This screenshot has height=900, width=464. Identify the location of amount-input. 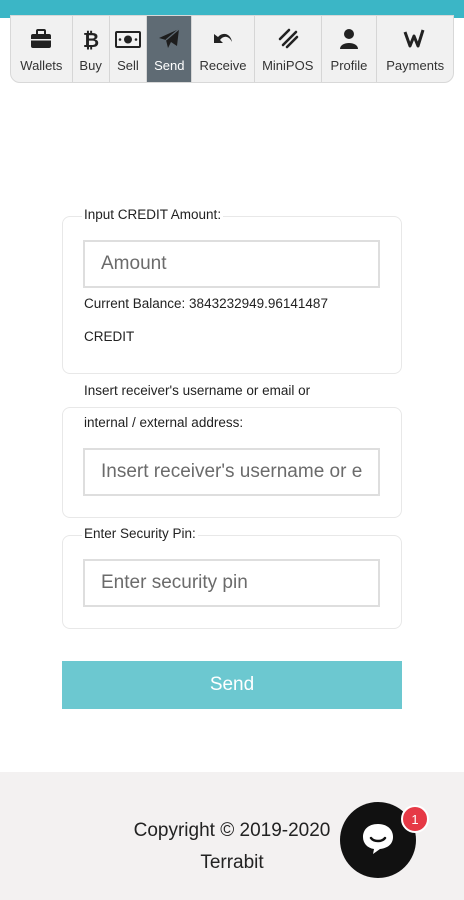
(231, 264).